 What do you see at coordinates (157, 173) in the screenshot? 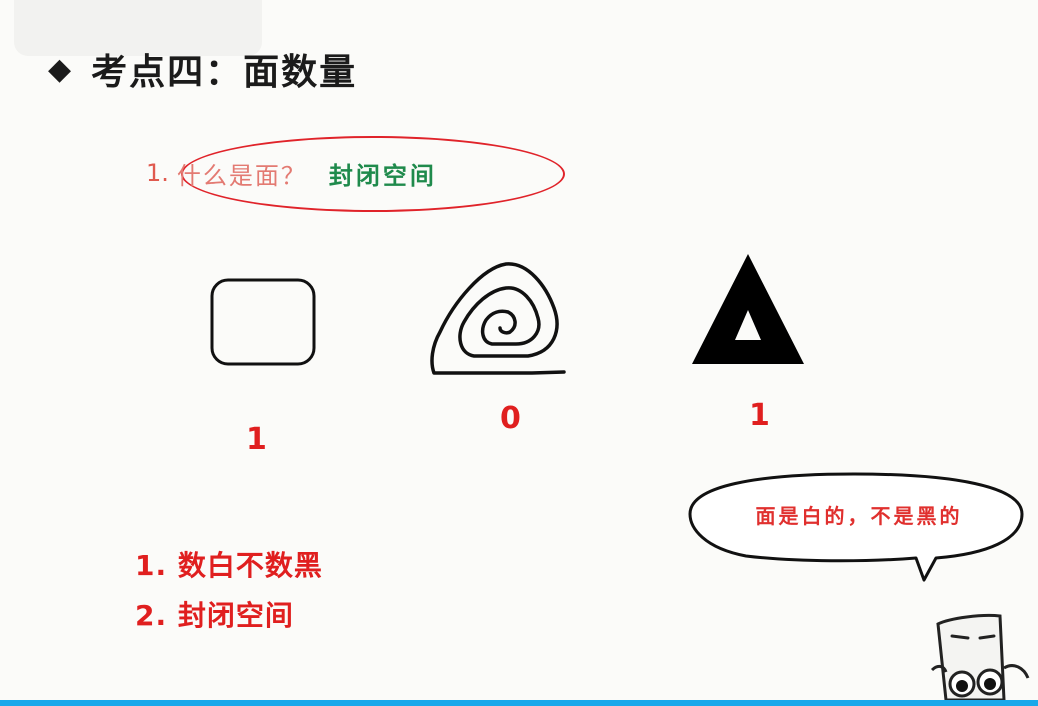
I see `question-number: 1.` at bounding box center [157, 173].